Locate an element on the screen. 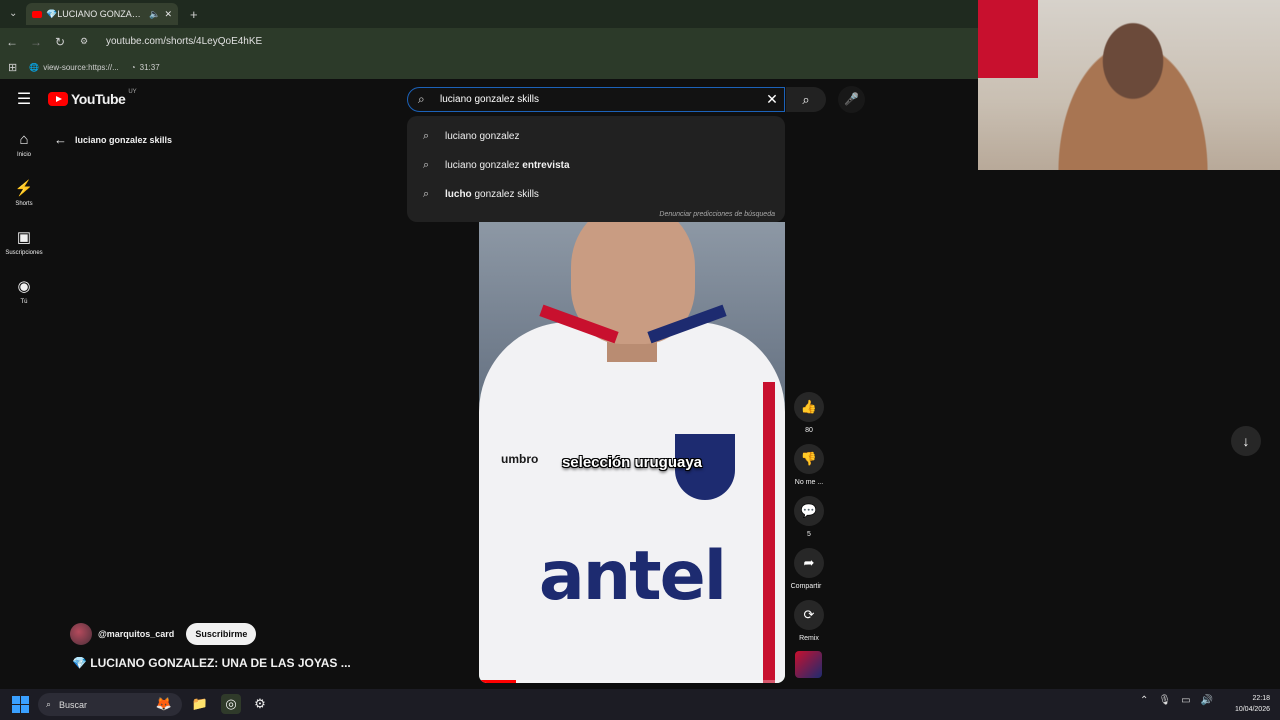 This screenshot has height=720, width=1280. tab-list-icon: ⌄ is located at coordinates (13, 13).